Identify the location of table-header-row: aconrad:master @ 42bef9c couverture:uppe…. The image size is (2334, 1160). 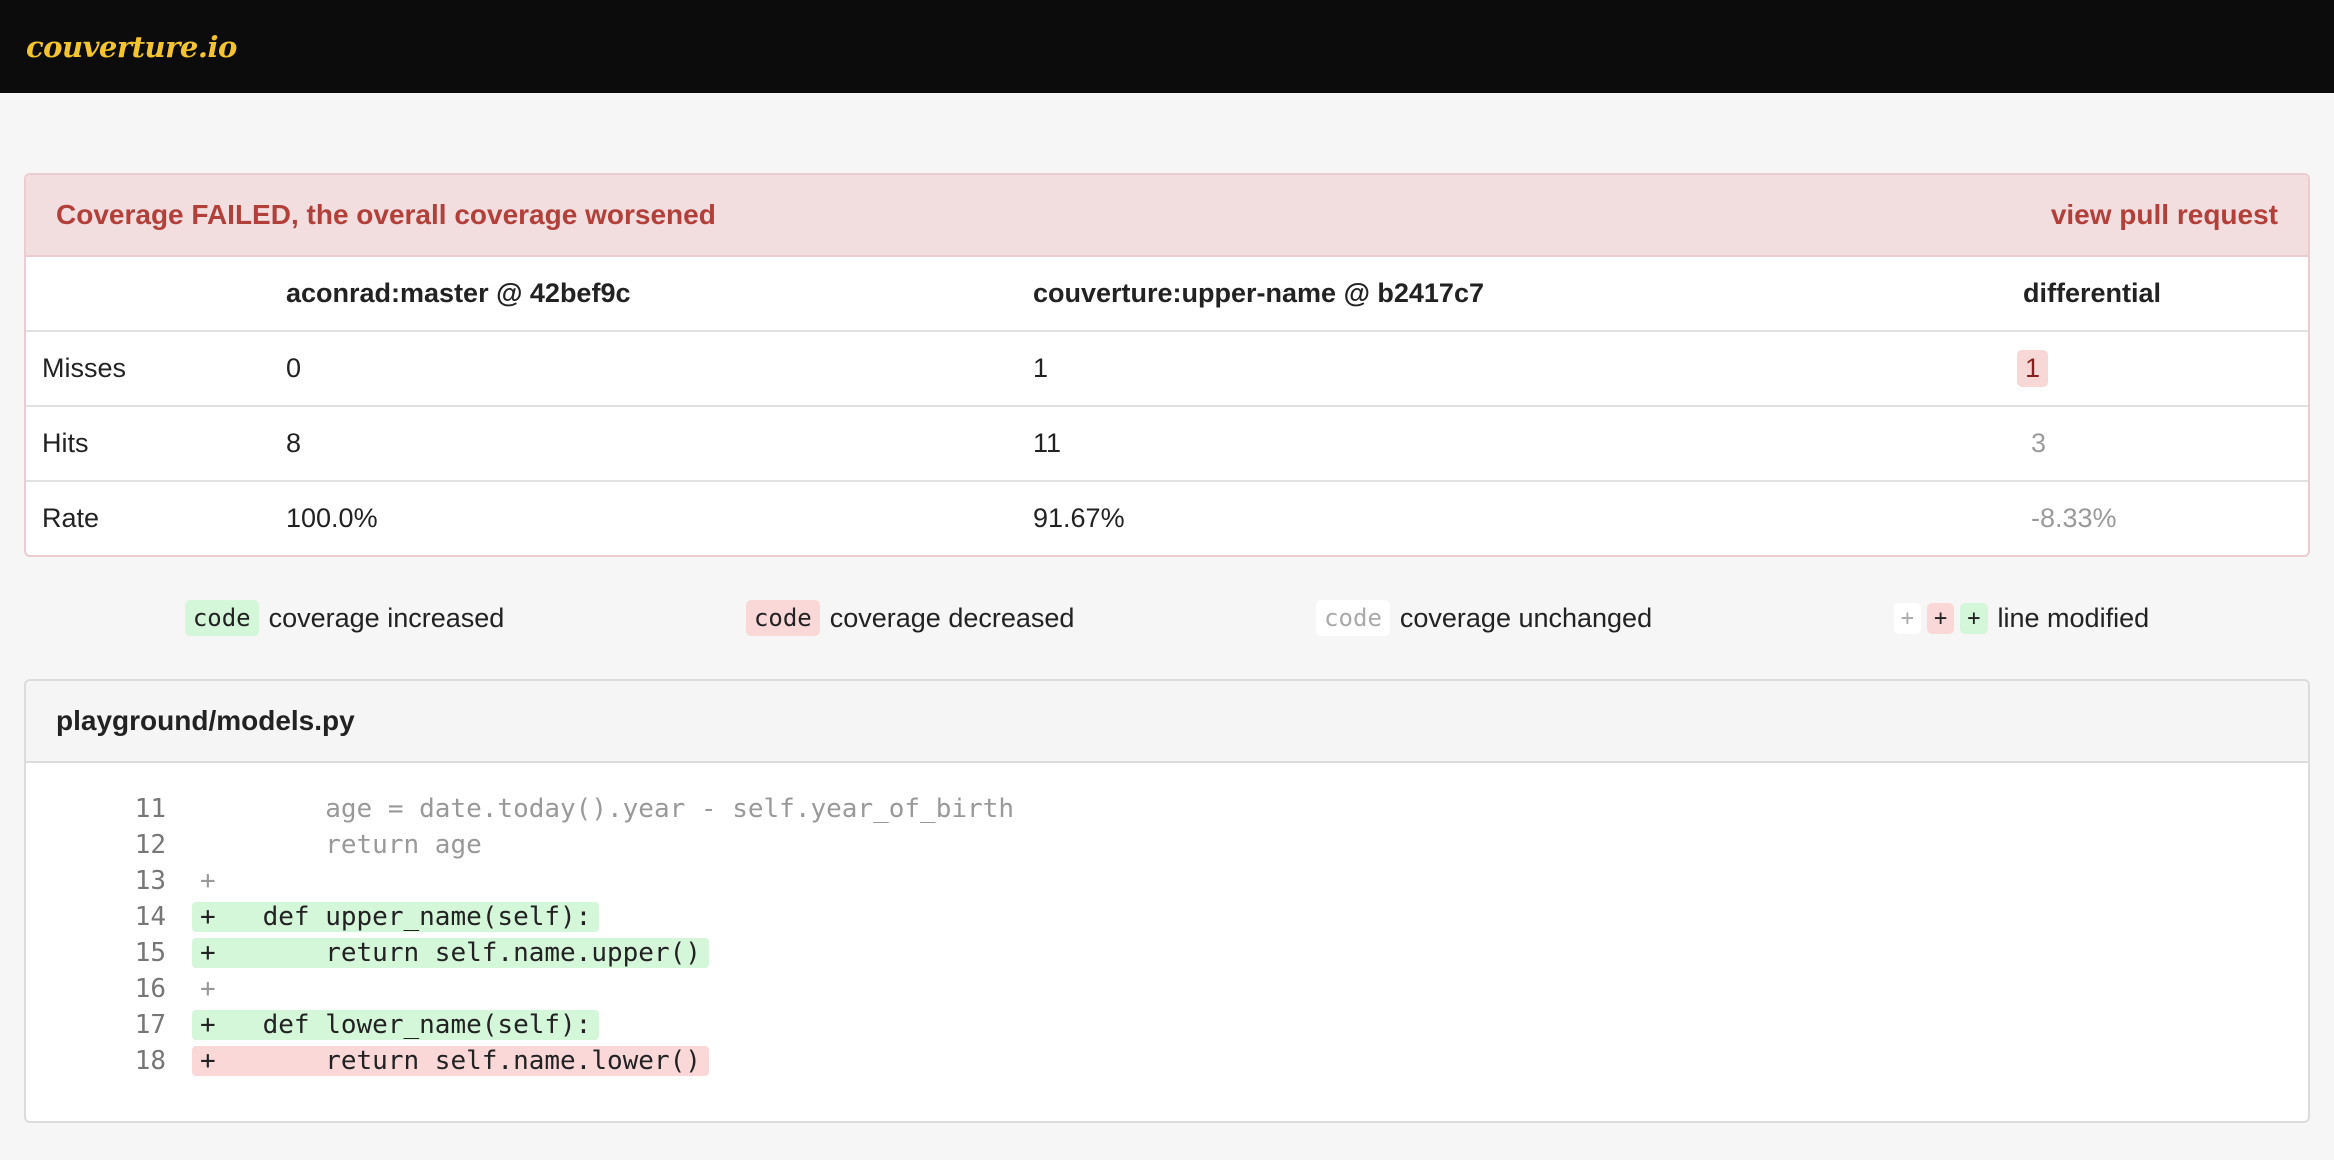
(1167, 294).